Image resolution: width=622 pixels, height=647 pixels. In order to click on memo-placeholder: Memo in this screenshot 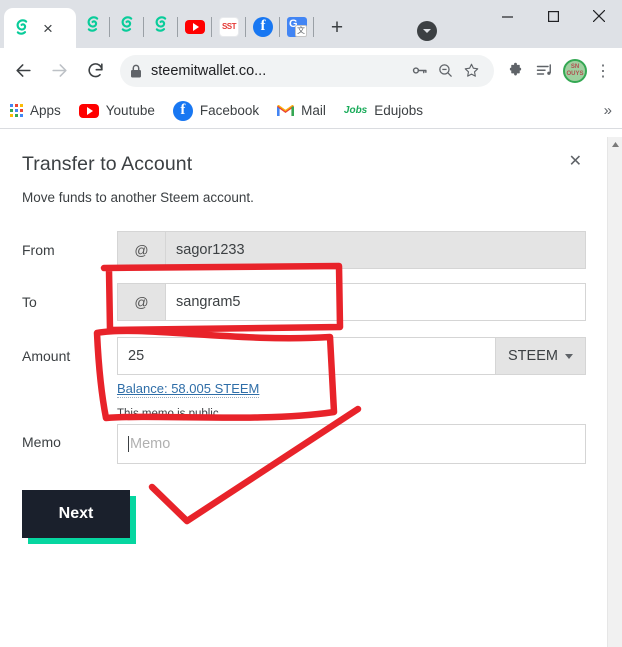, I will do `click(150, 444)`.